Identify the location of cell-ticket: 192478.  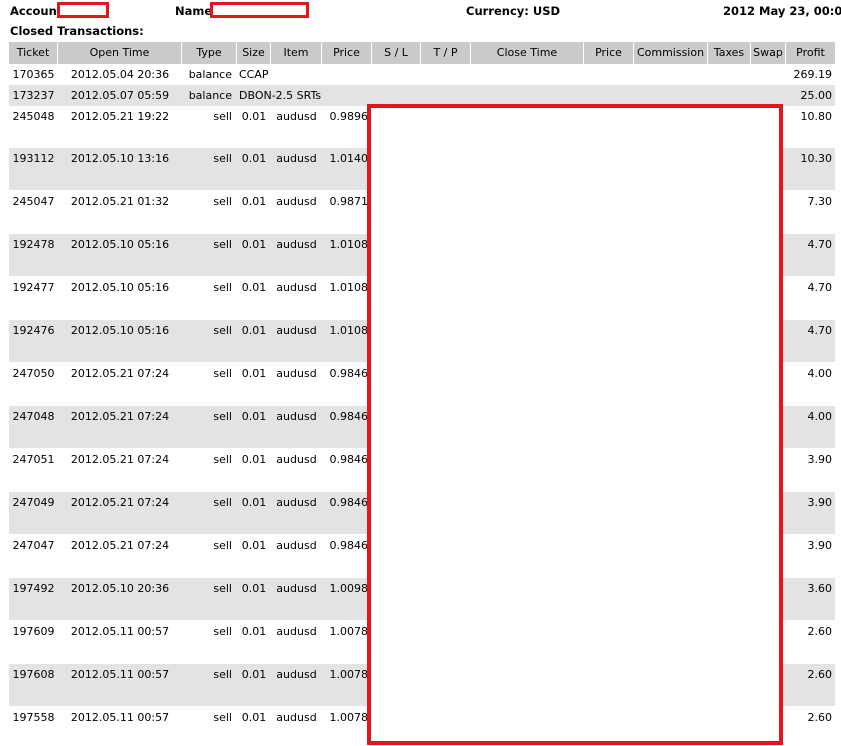
(33, 244).